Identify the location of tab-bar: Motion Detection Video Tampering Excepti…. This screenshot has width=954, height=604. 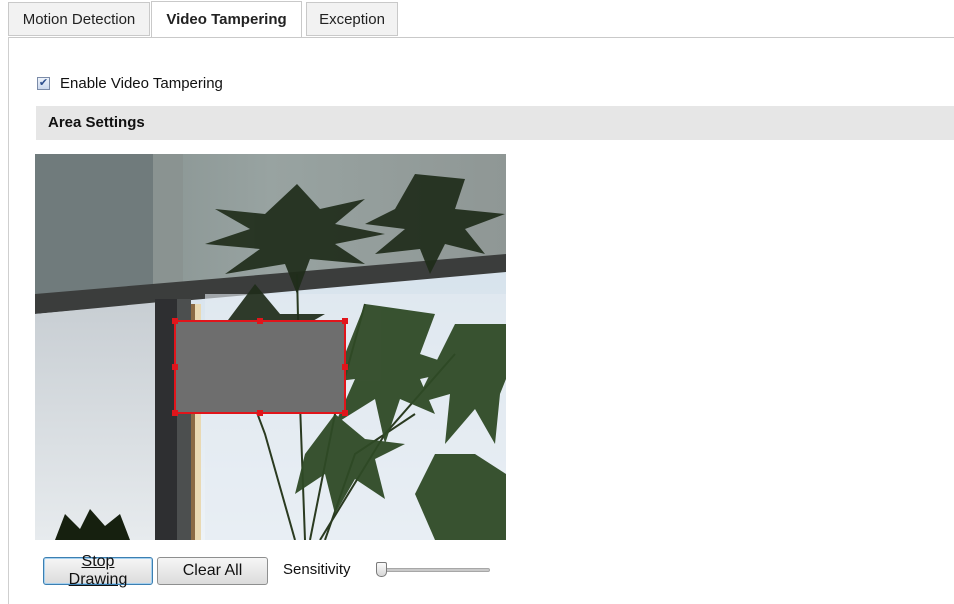
(477, 19).